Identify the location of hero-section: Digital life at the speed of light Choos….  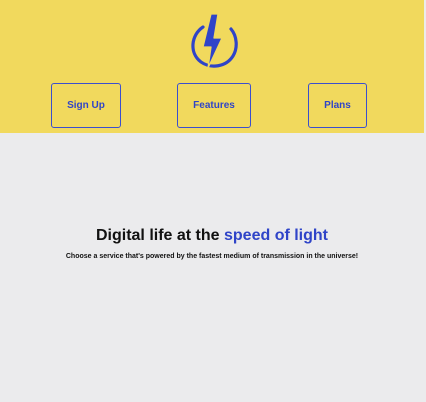
(212, 243).